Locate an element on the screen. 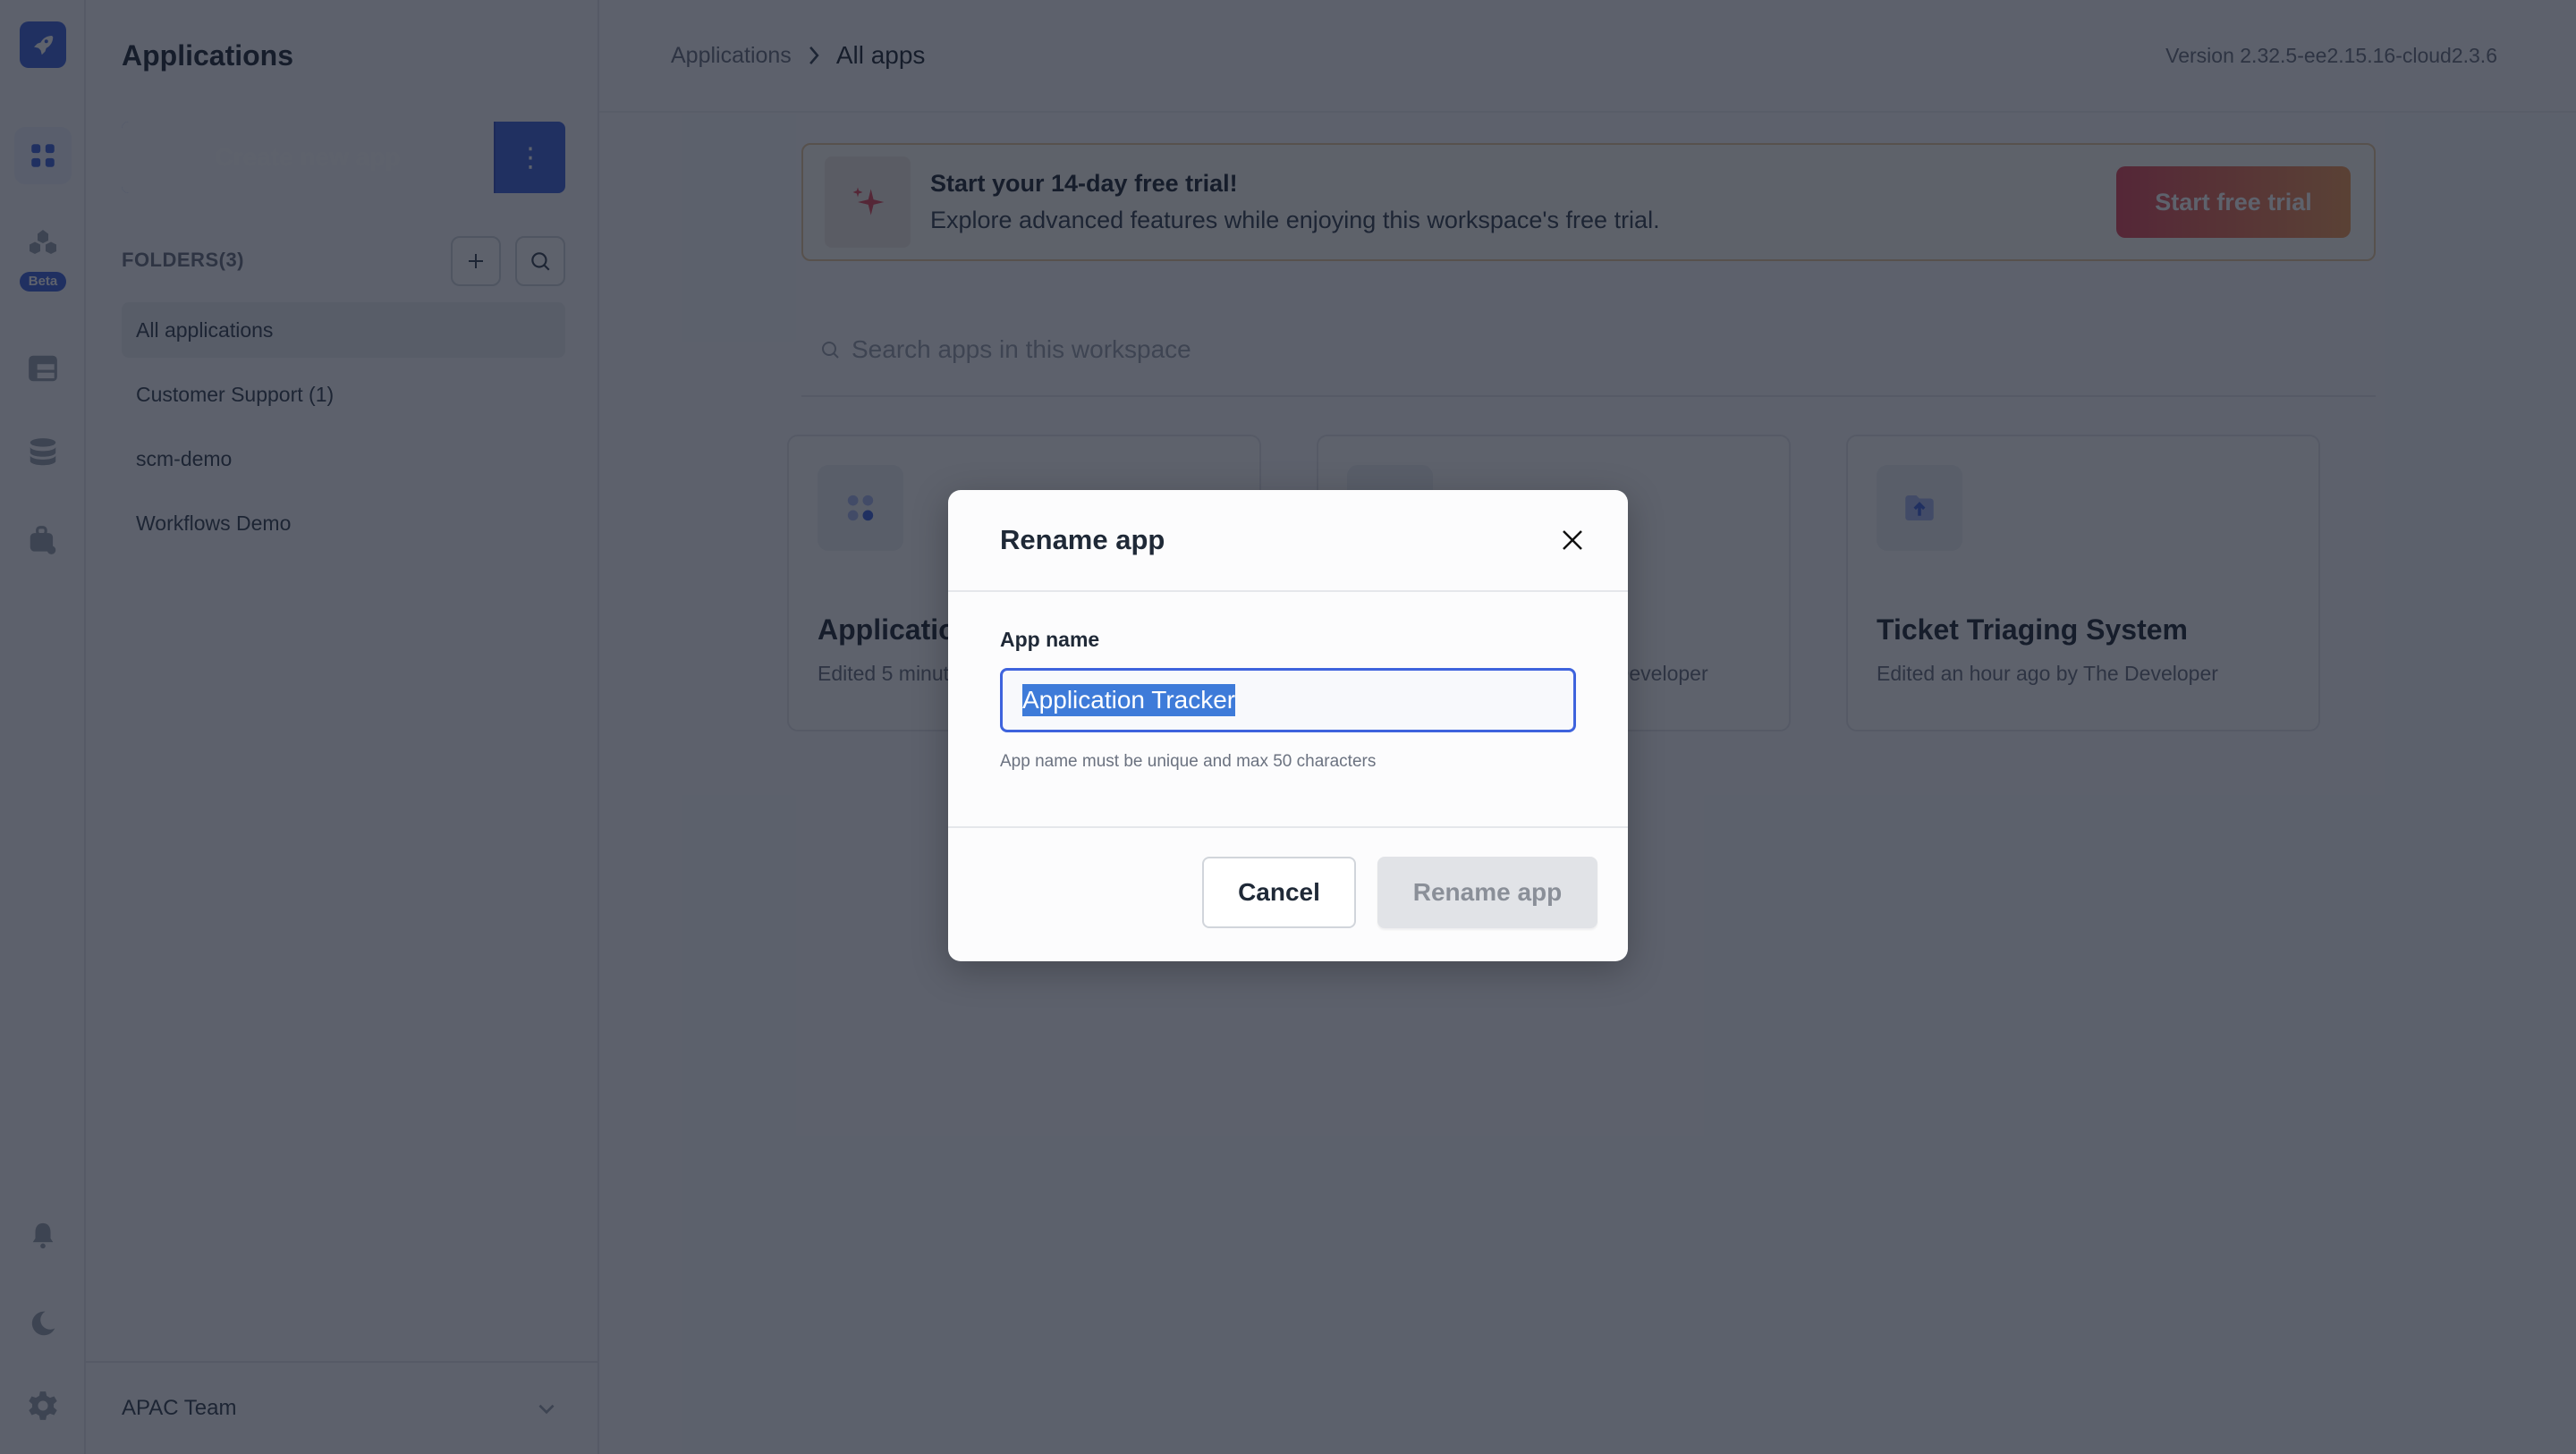 The height and width of the screenshot is (1454, 2576). modal-header: Rename app is located at coordinates (1288, 541).